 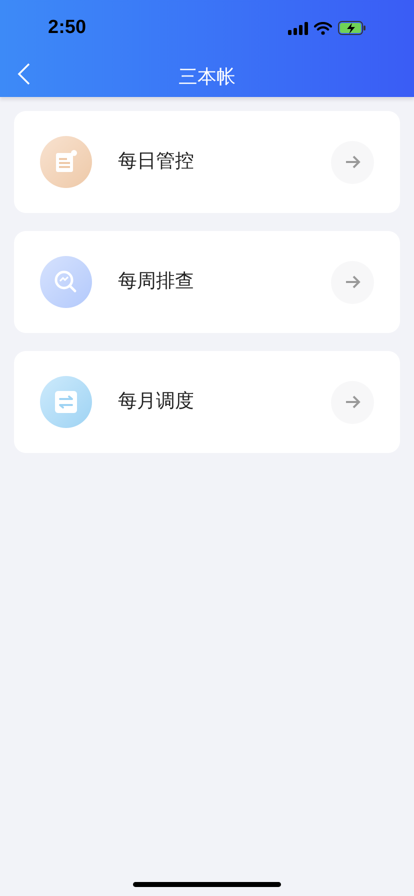 What do you see at coordinates (298, 28) in the screenshot?
I see `signal-icon` at bounding box center [298, 28].